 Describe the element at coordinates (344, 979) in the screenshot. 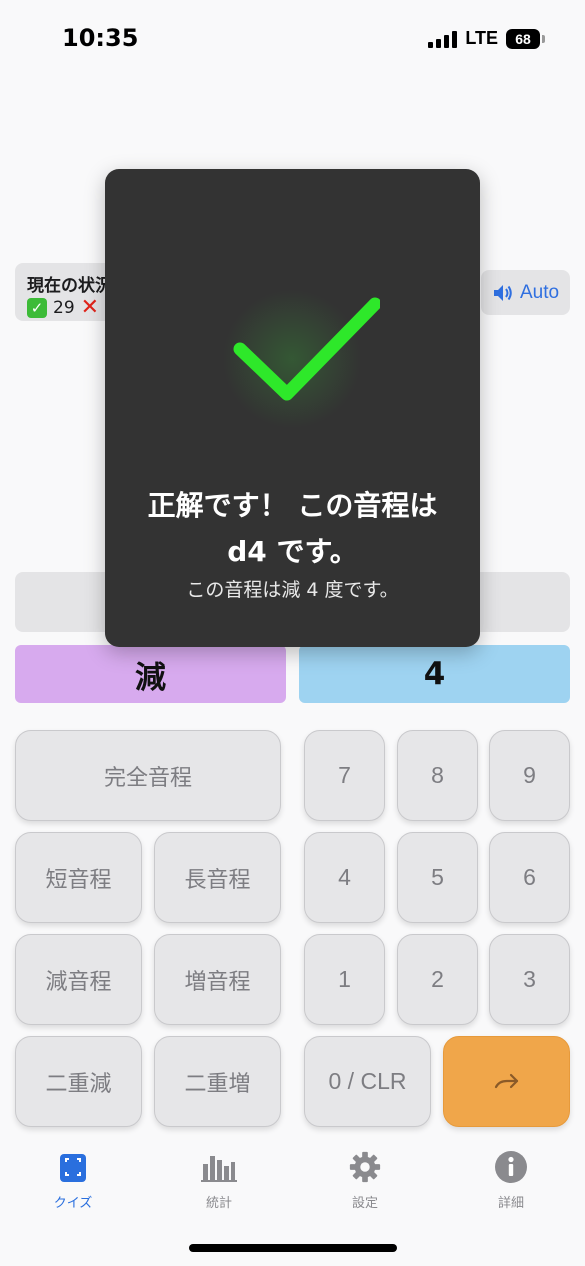

I see `key-1: 1` at that location.